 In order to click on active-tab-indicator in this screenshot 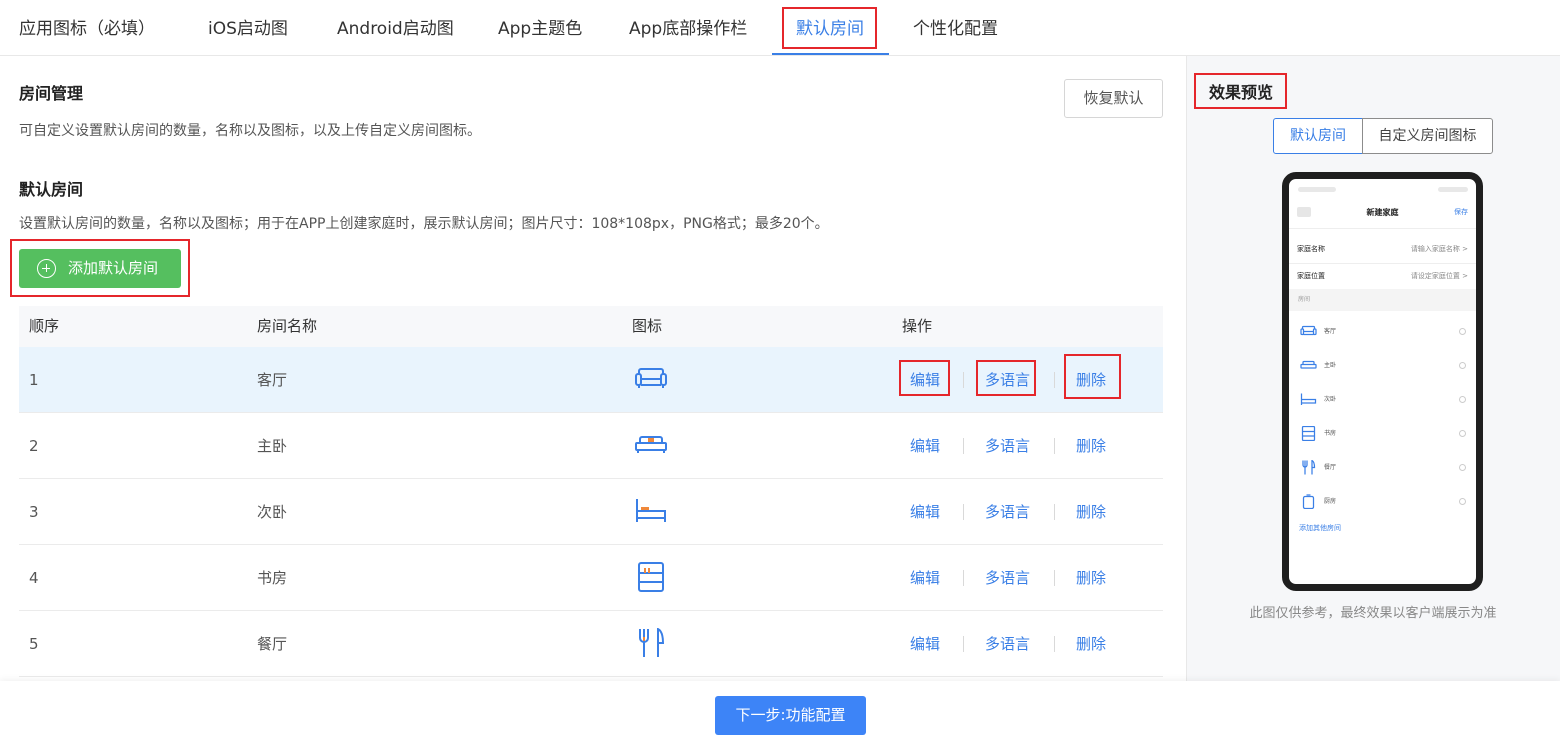, I will do `click(830, 54)`.